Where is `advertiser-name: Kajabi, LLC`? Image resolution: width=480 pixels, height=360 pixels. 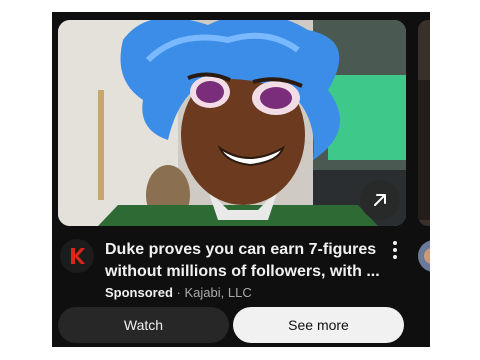 advertiser-name: Kajabi, LLC is located at coordinates (218, 292).